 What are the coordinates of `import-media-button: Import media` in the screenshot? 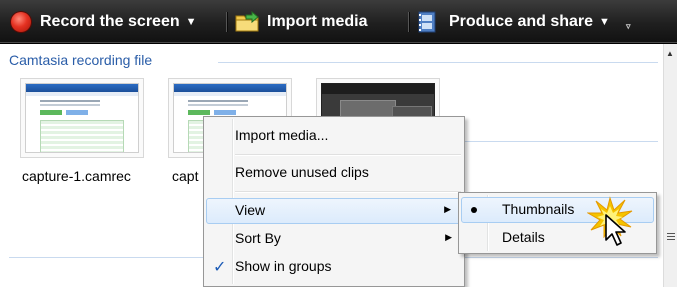 It's located at (301, 22).